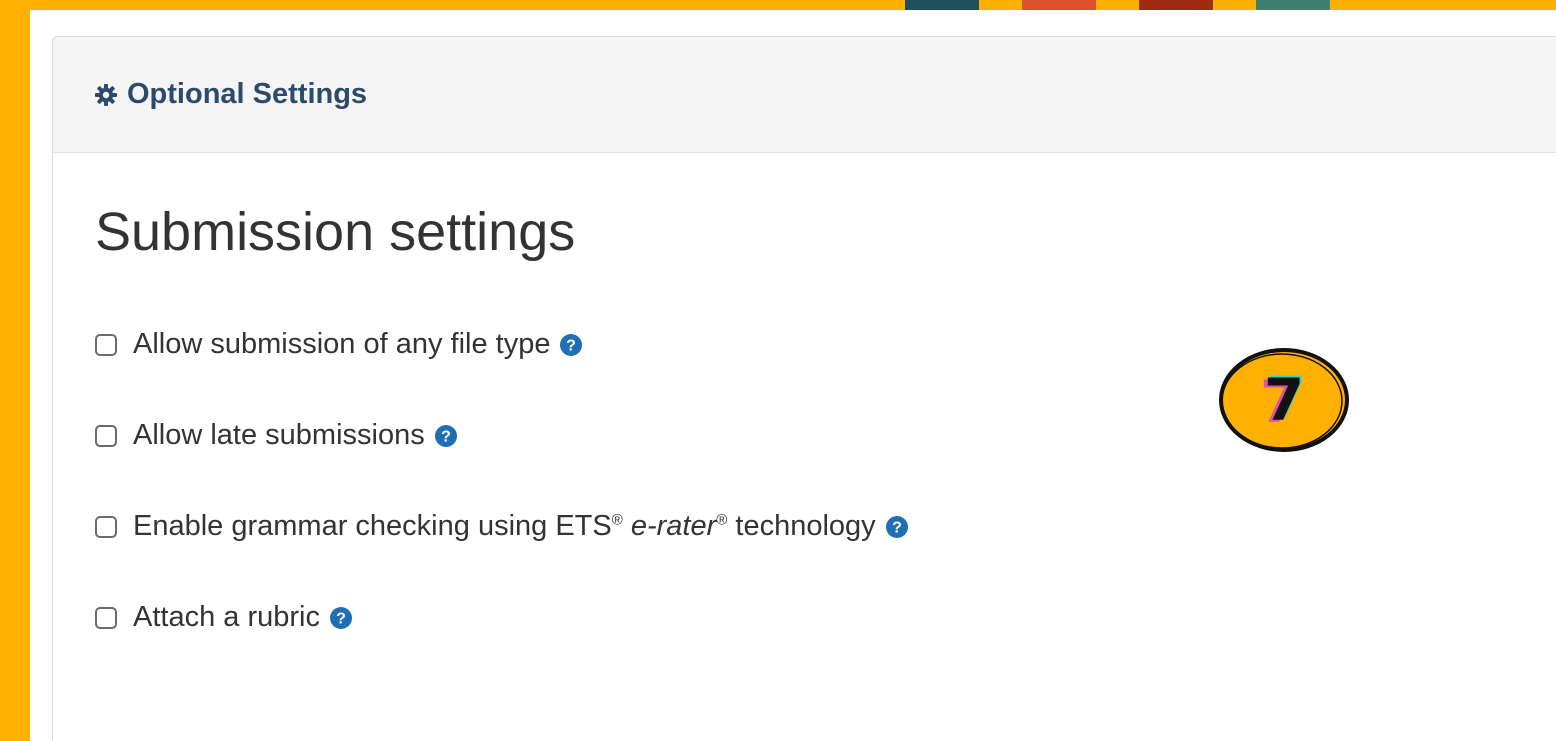  What do you see at coordinates (335, 232) in the screenshot?
I see `section-title: Submission settings` at bounding box center [335, 232].